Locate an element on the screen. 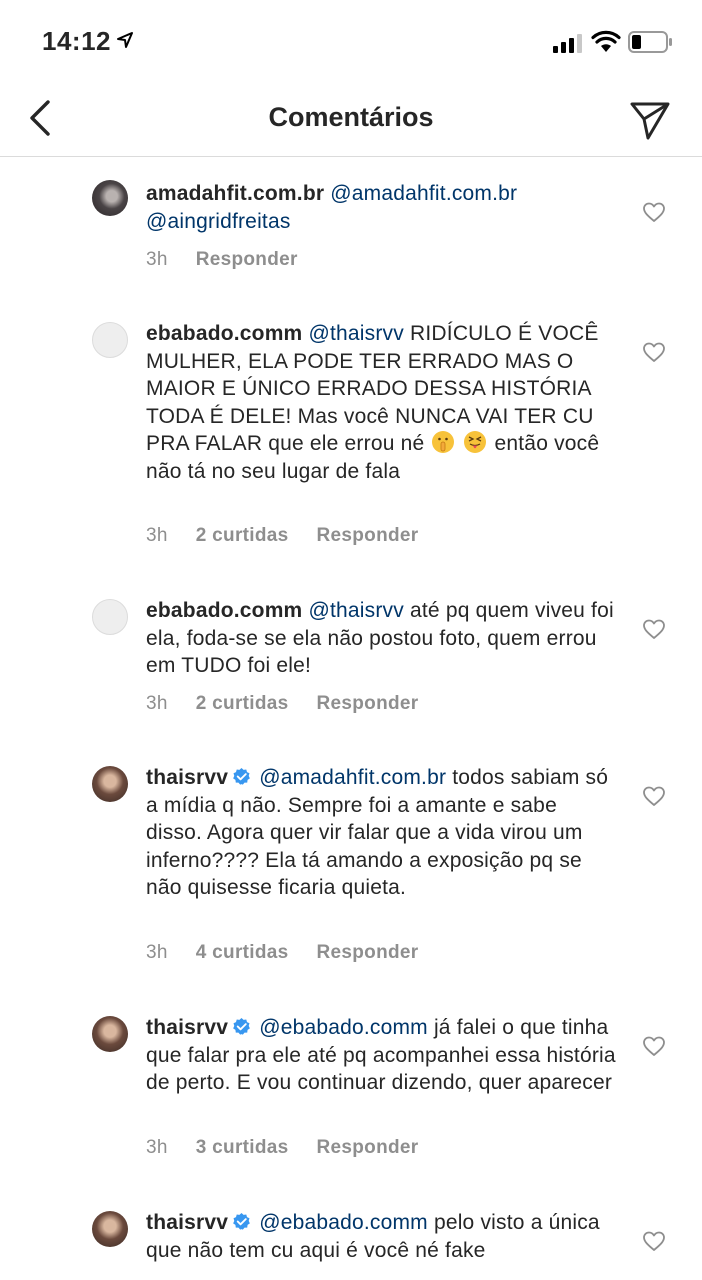  navigation-bar: Comentários is located at coordinates (351, 122).